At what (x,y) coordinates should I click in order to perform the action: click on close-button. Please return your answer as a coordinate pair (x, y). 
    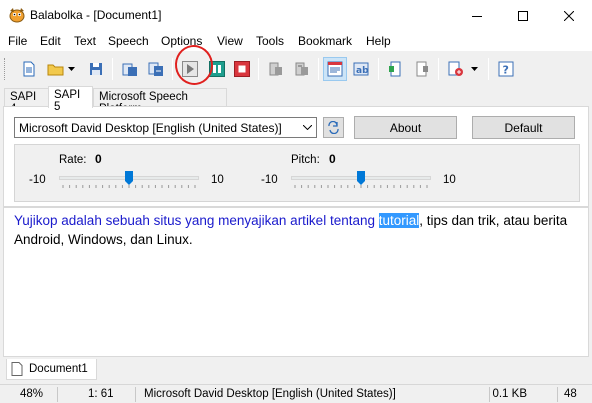
    Looking at the image, I should click on (569, 15).